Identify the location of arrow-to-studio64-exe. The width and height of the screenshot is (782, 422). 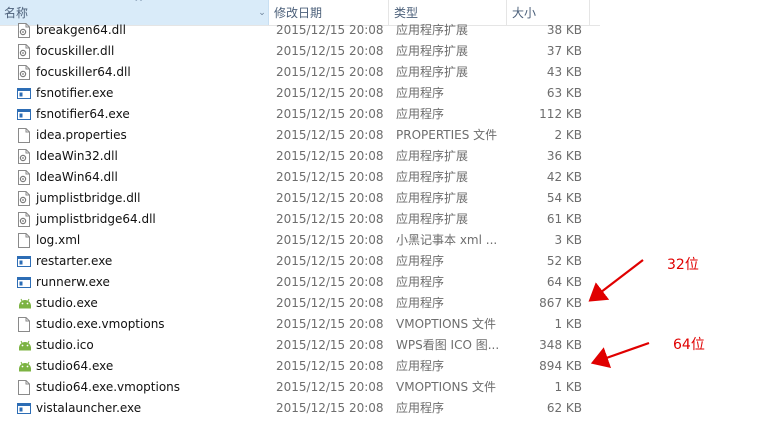
(620, 354).